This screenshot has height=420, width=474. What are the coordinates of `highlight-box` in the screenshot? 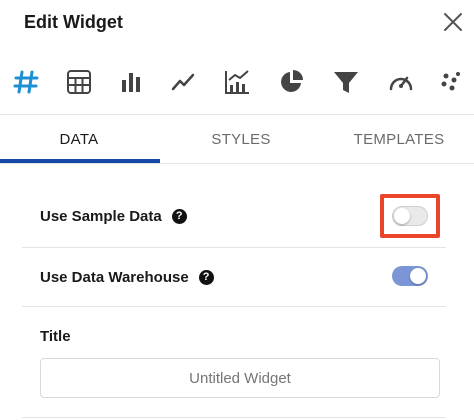 It's located at (410, 216).